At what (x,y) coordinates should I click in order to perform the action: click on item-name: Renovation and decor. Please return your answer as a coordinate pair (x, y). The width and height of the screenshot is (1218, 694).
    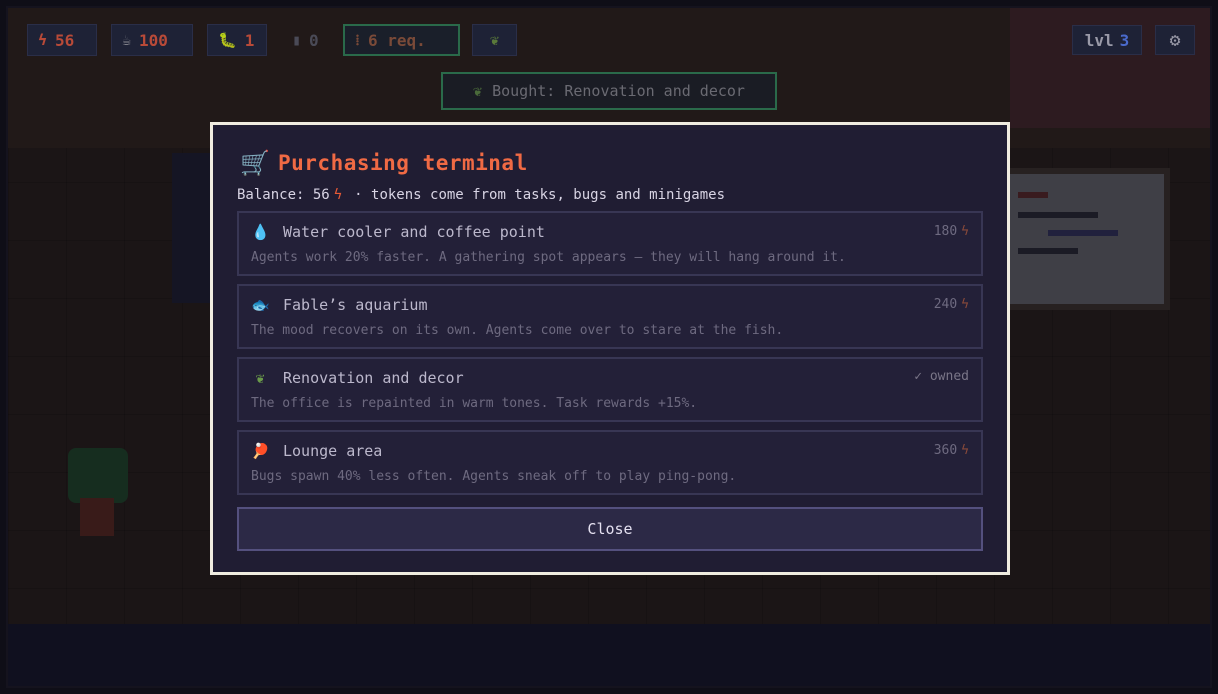
    Looking at the image, I should click on (373, 378).